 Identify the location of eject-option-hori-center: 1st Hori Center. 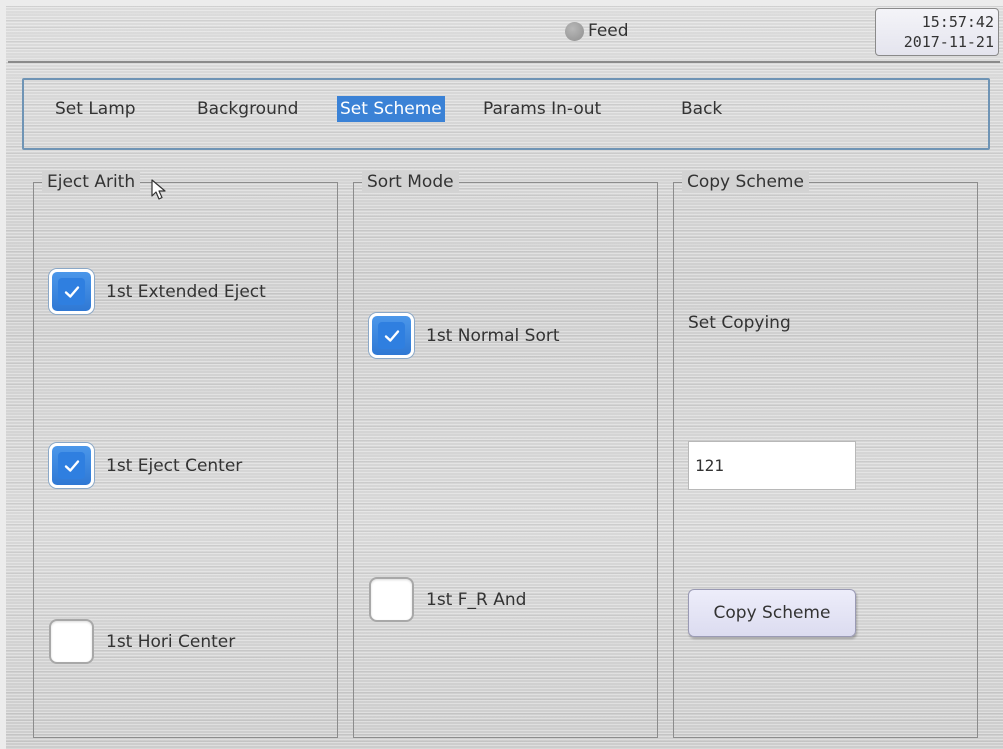
(142, 641).